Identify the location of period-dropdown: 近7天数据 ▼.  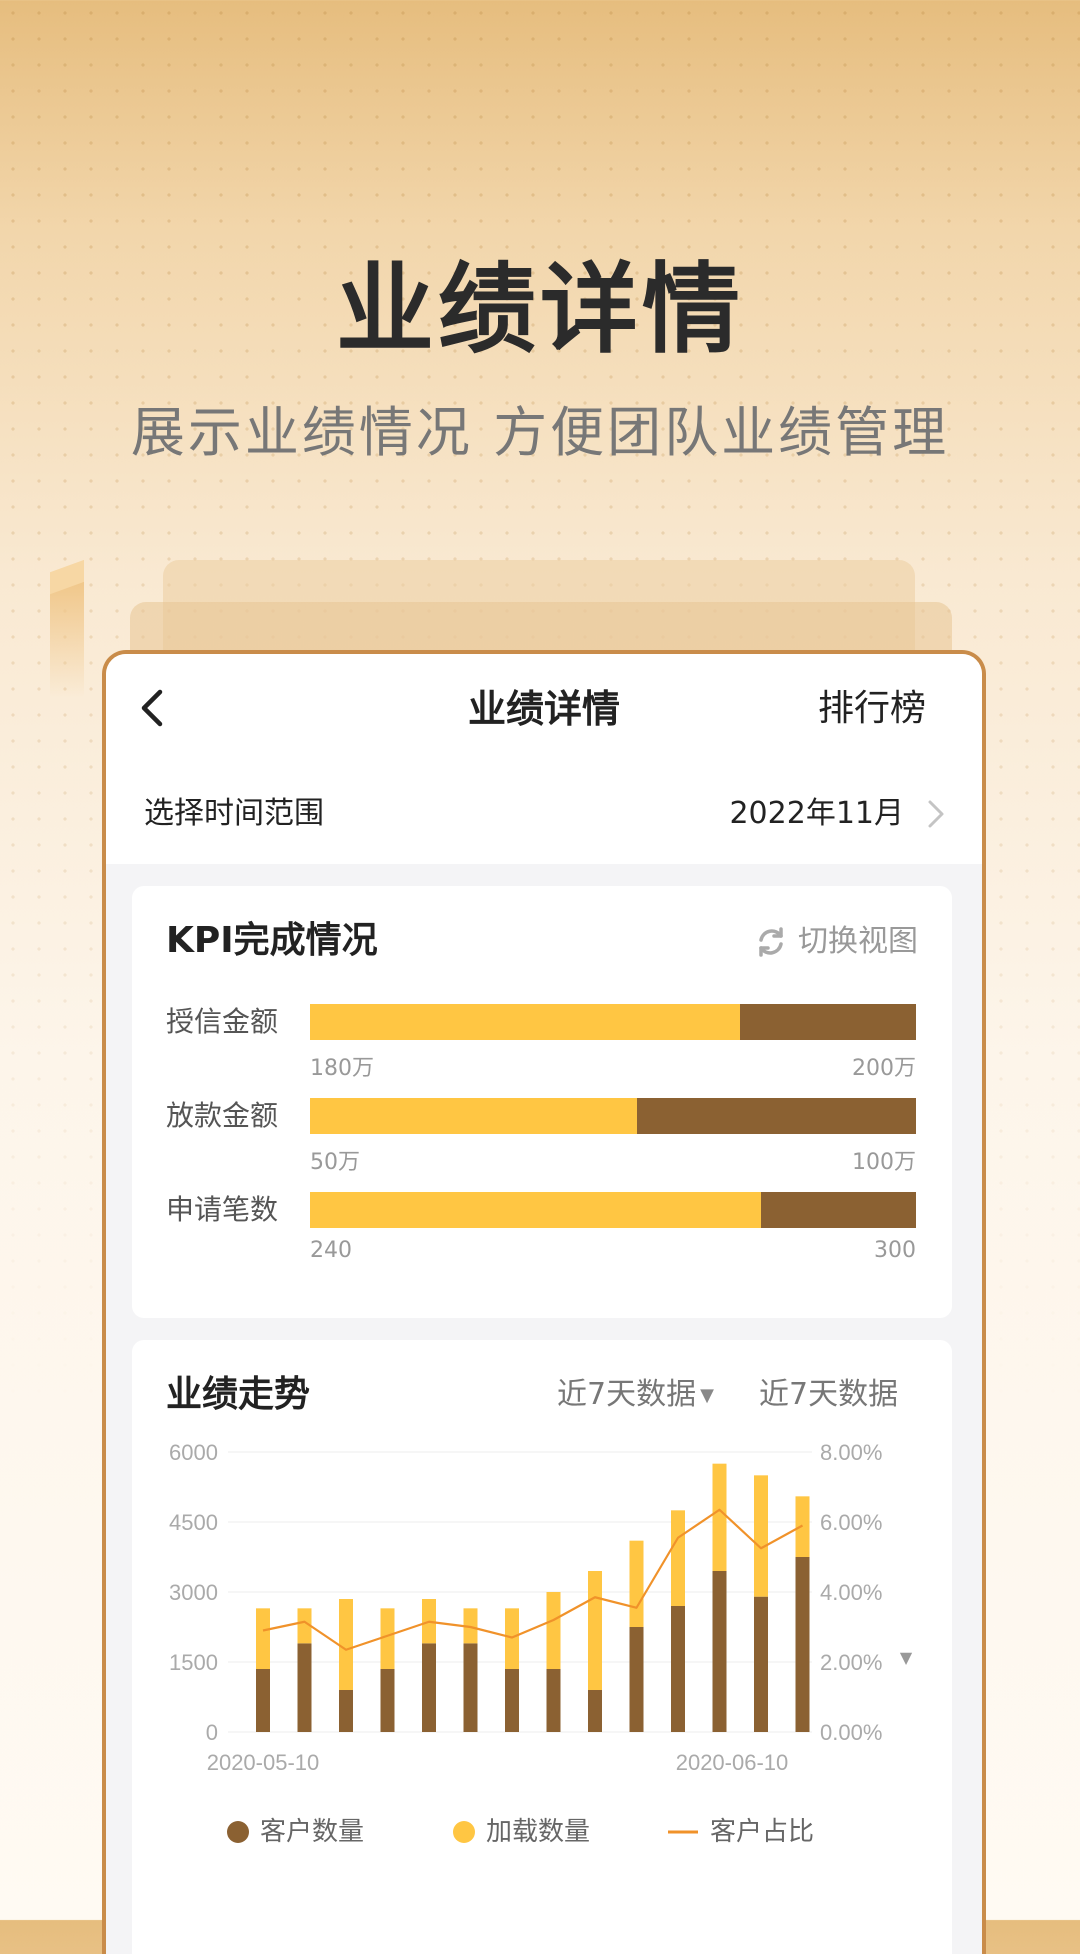
(635, 1395).